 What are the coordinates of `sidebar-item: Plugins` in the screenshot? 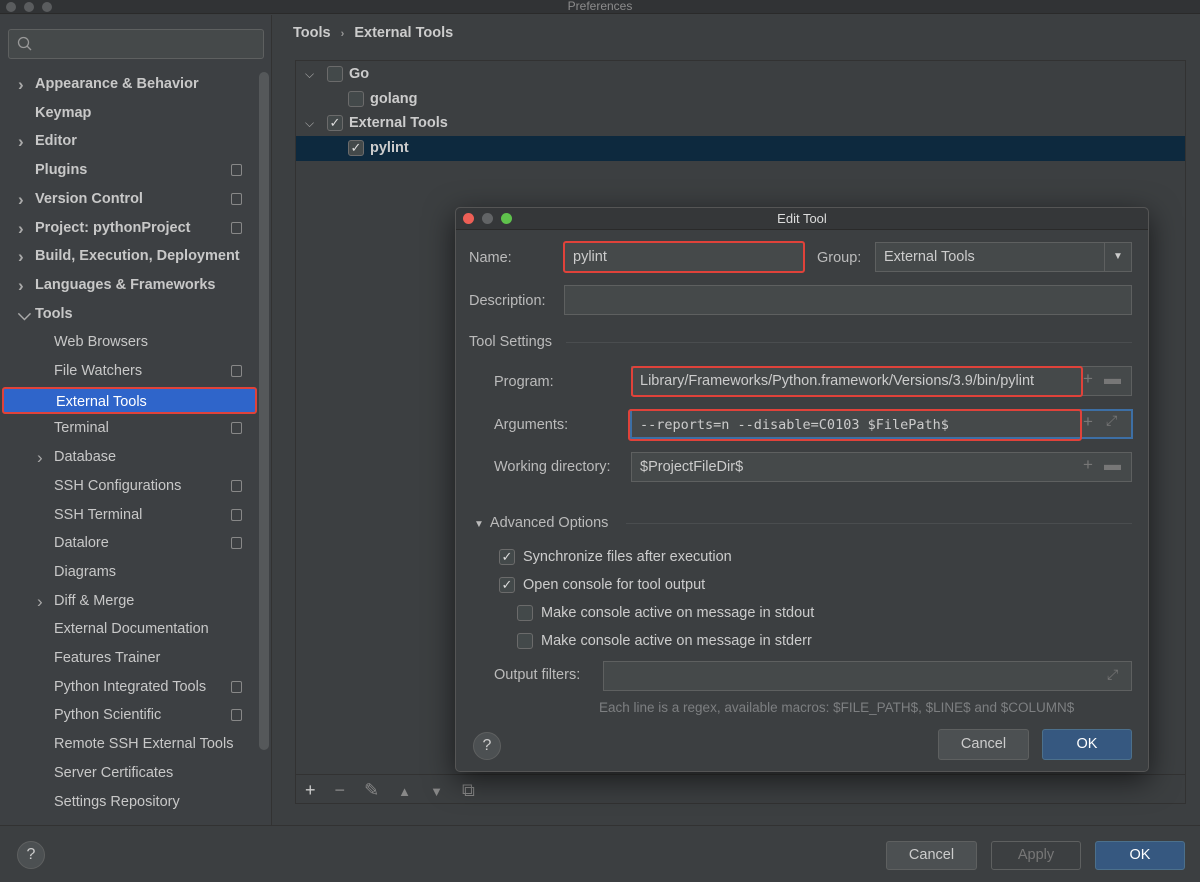 It's located at (129, 170).